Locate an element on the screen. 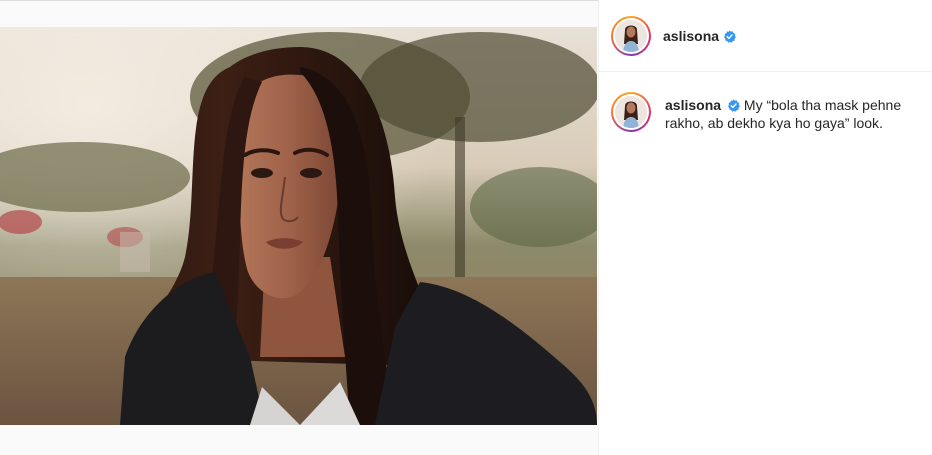 This screenshot has width=932, height=455. header-username: aslisona is located at coordinates (691, 36).